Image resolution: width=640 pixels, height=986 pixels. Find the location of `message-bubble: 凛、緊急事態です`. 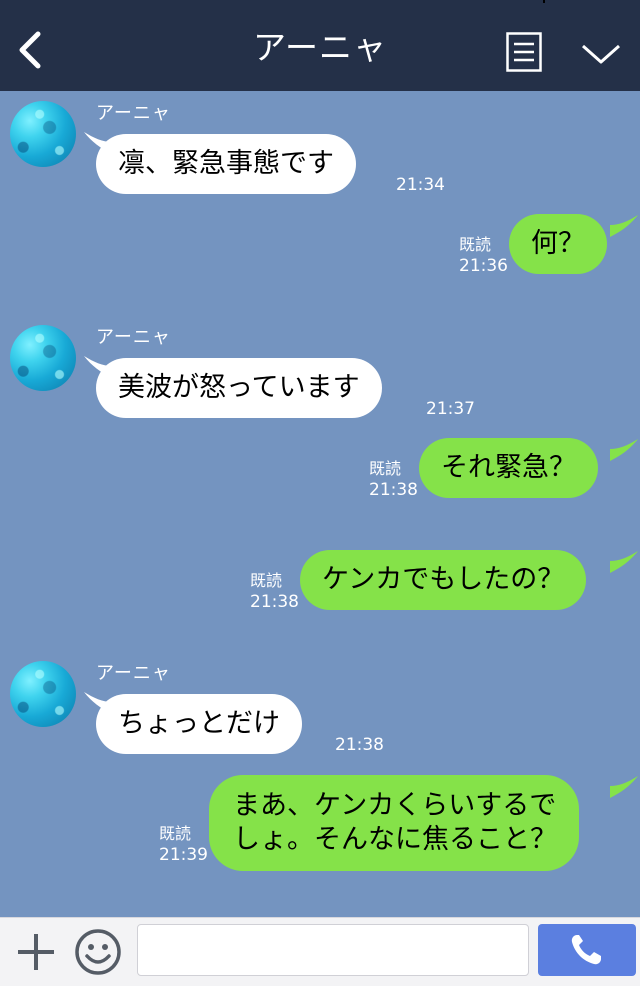

message-bubble: 凛、緊急事態です is located at coordinates (226, 164).